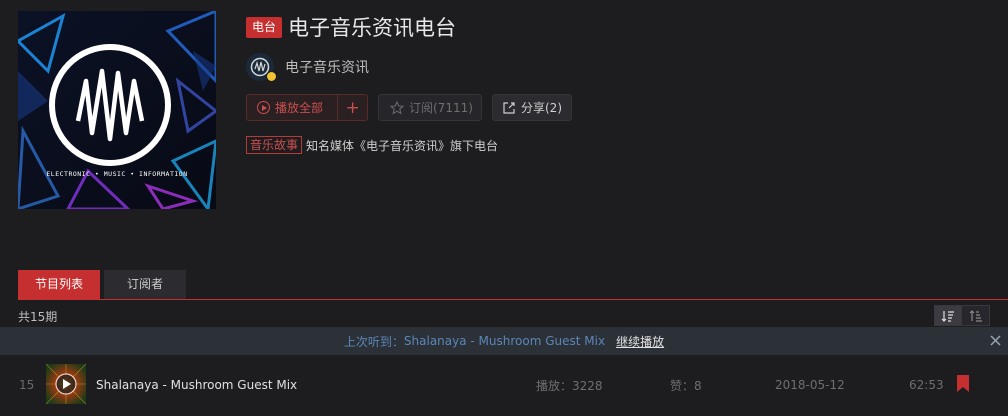  What do you see at coordinates (627, 67) in the screenshot?
I see `owner-row: 电子音乐资讯` at bounding box center [627, 67].